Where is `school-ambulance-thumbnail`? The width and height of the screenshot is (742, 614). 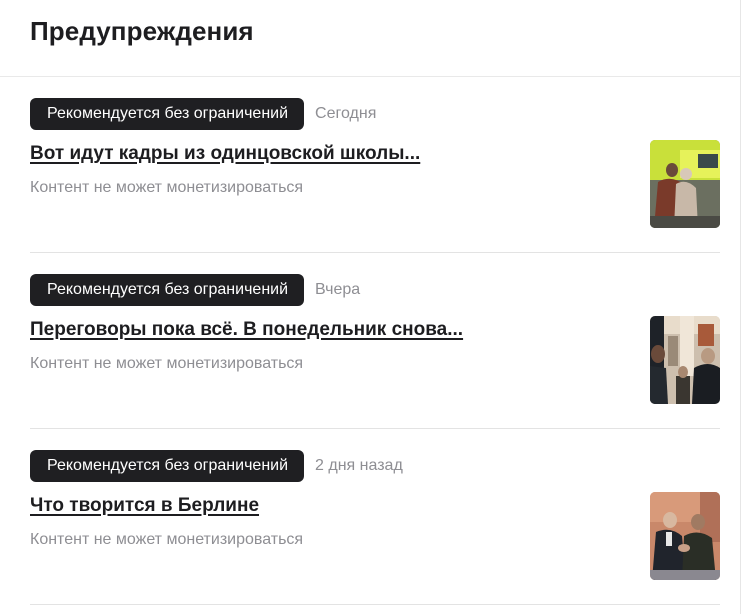
school-ambulance-thumbnail is located at coordinates (685, 184).